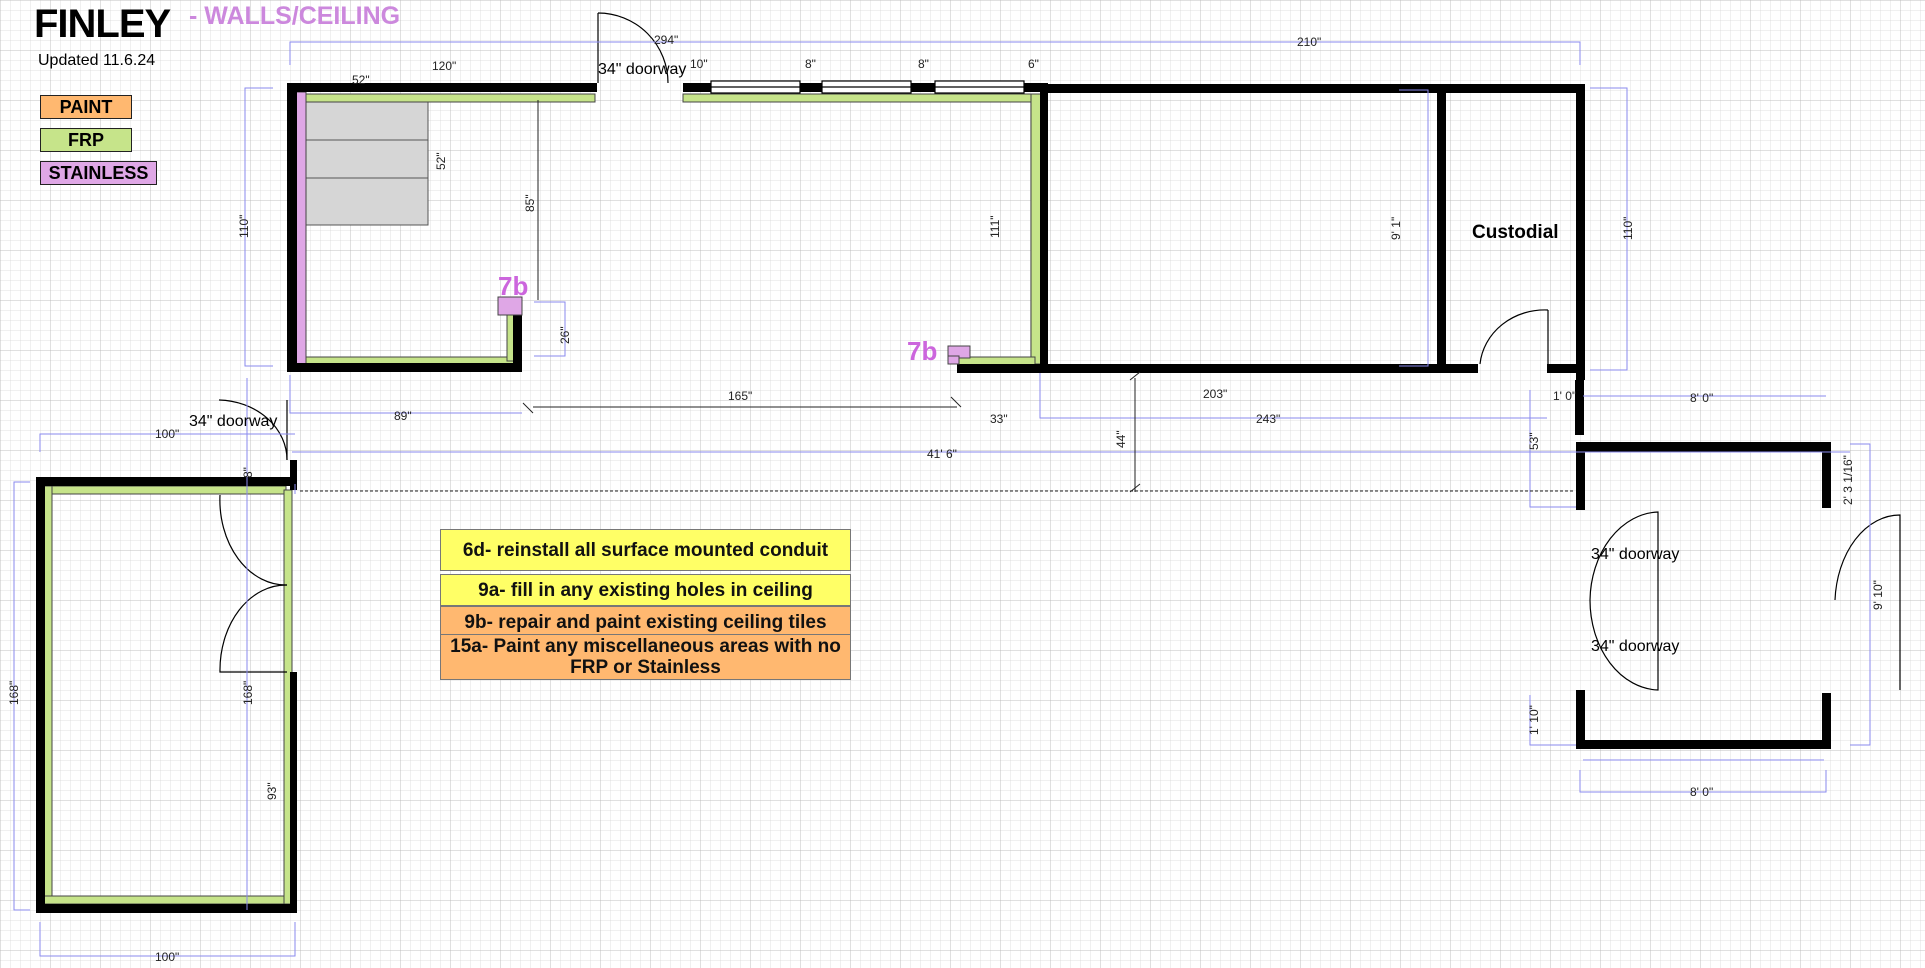 The image size is (1925, 968). Describe the element at coordinates (1033, 64) in the screenshot. I see `dim-6: 6"` at that location.